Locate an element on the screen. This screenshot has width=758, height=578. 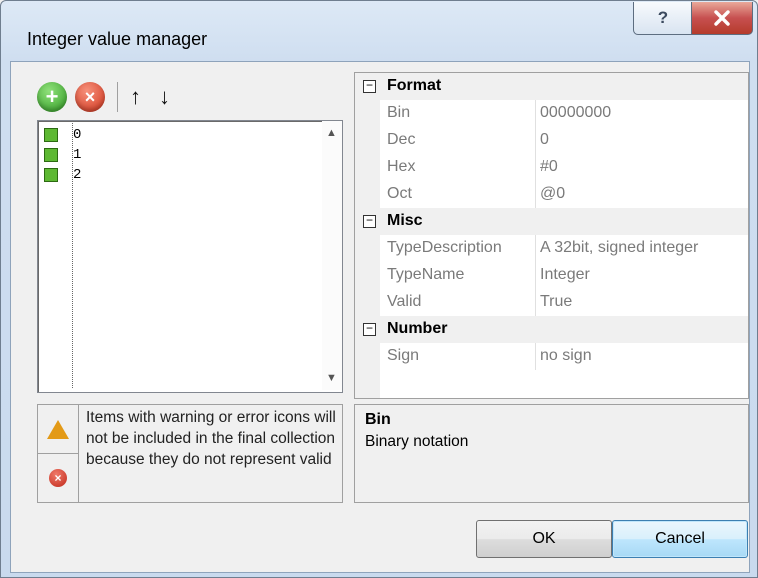
arrow-down-icon: ↓ is located at coordinates (164, 96).